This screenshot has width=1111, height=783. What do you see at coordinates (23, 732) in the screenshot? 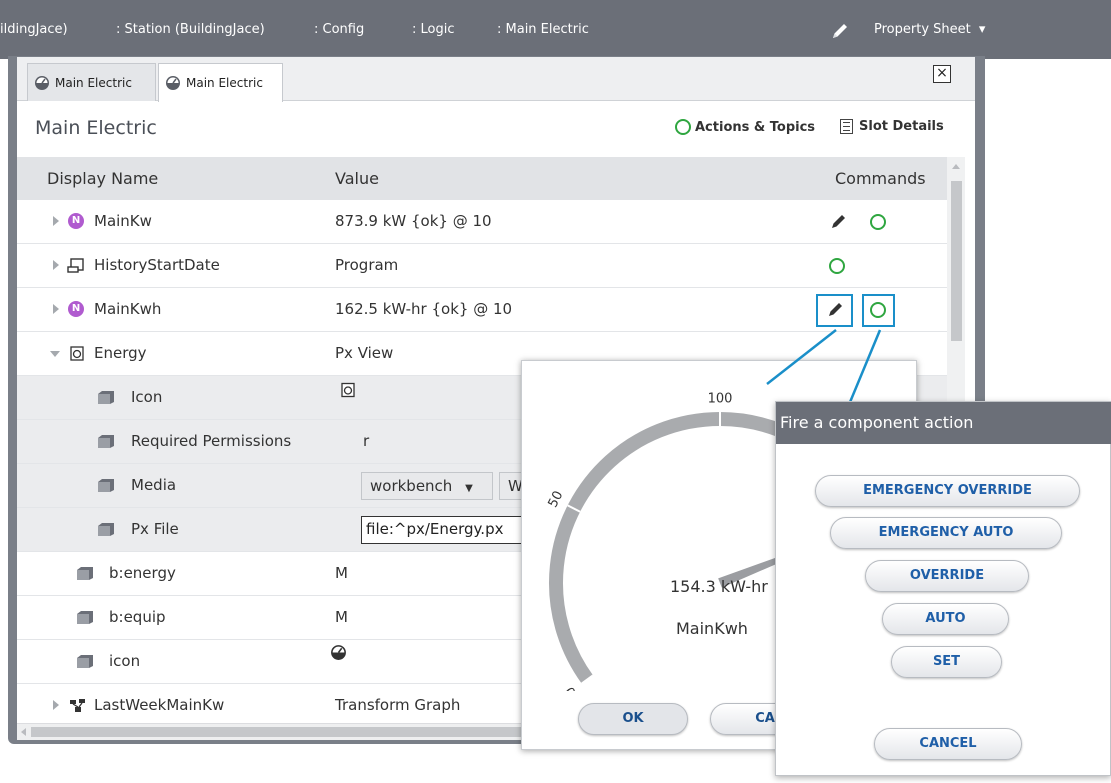
I see `scroll-left-icon` at bounding box center [23, 732].